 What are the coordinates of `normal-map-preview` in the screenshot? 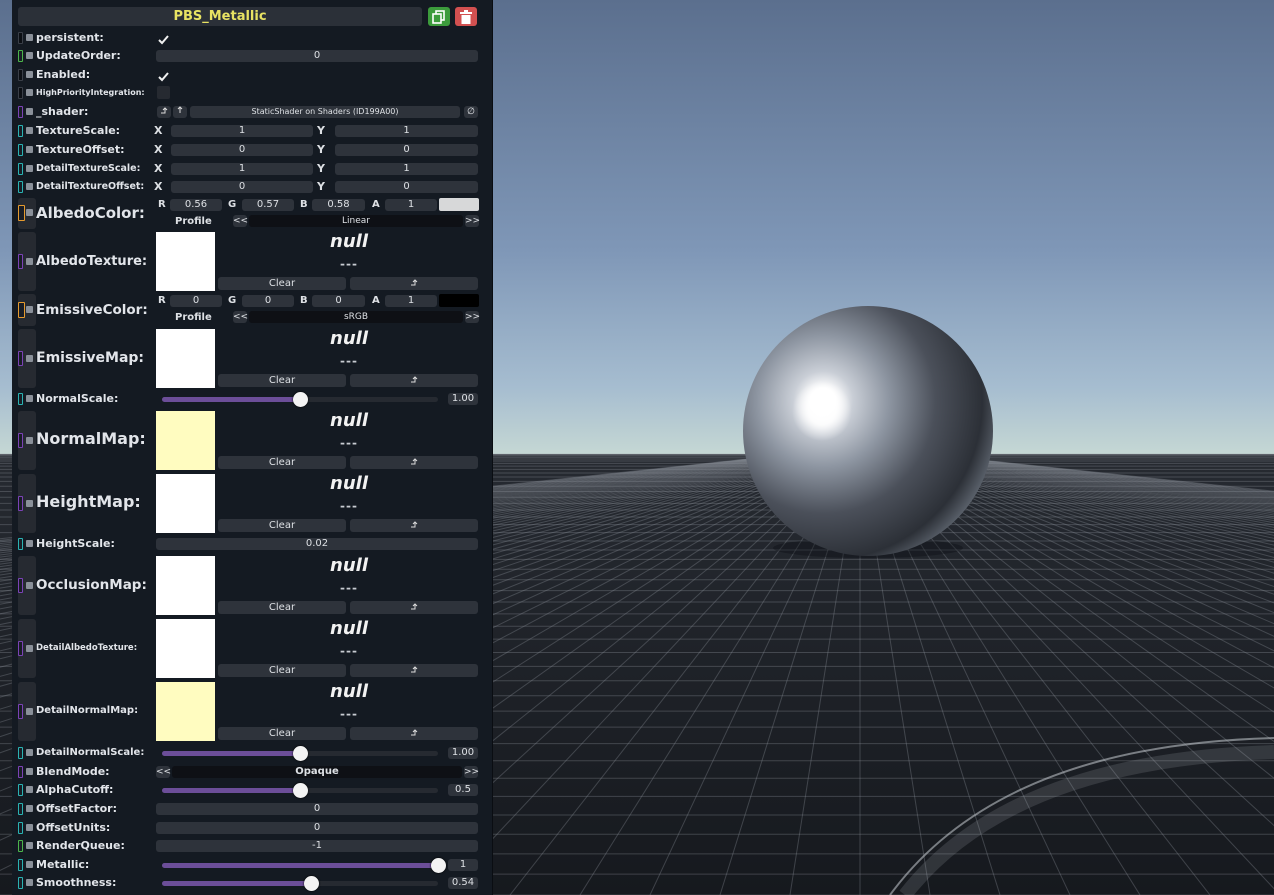 It's located at (185, 440).